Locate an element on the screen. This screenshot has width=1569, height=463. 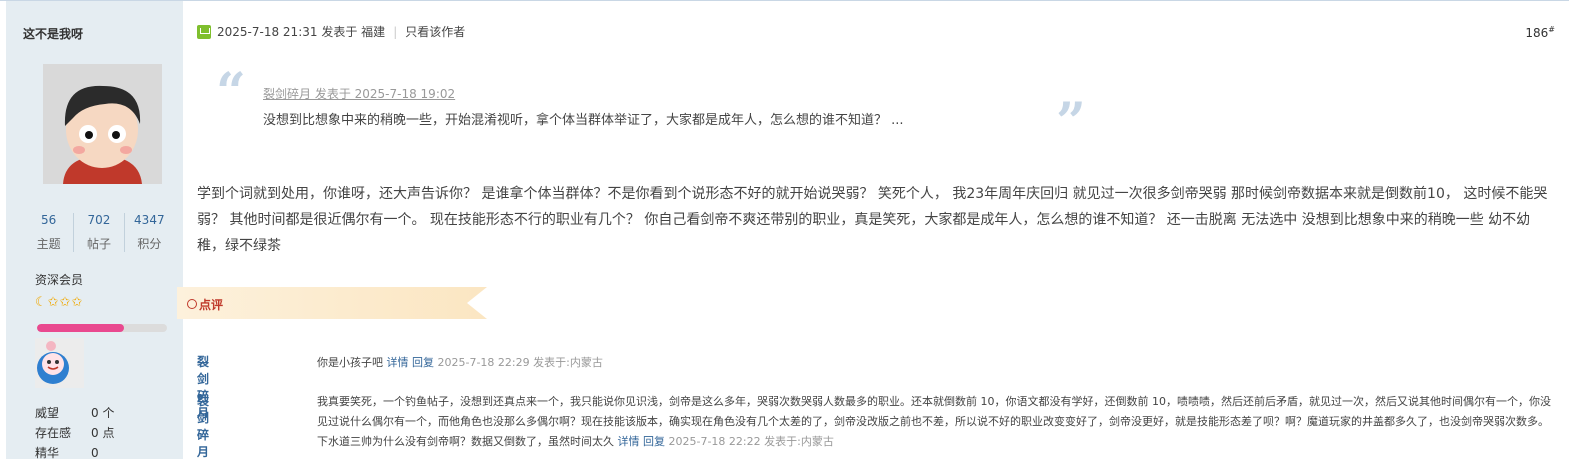
extra-key: 威望 is located at coordinates (47, 413).